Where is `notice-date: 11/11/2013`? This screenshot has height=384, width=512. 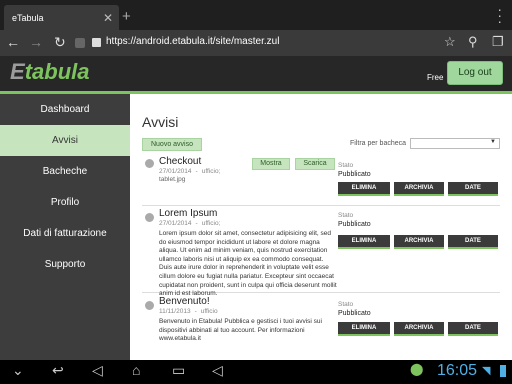 notice-date: 11/11/2013 is located at coordinates (175, 311).